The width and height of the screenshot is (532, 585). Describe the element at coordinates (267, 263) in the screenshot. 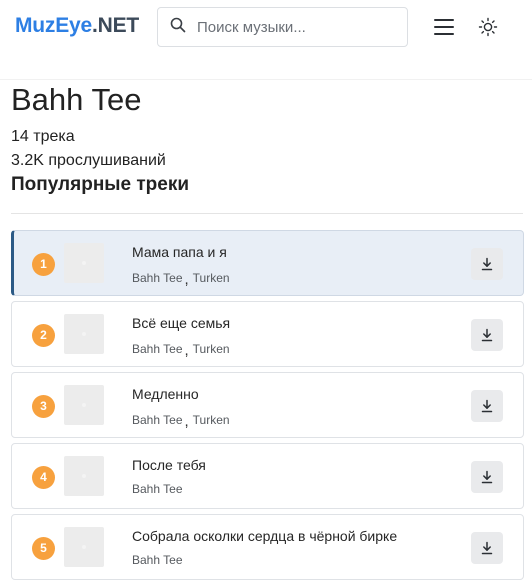

I see `track-row: 1 Мама папа и я Bahh Tee, Turken` at that location.